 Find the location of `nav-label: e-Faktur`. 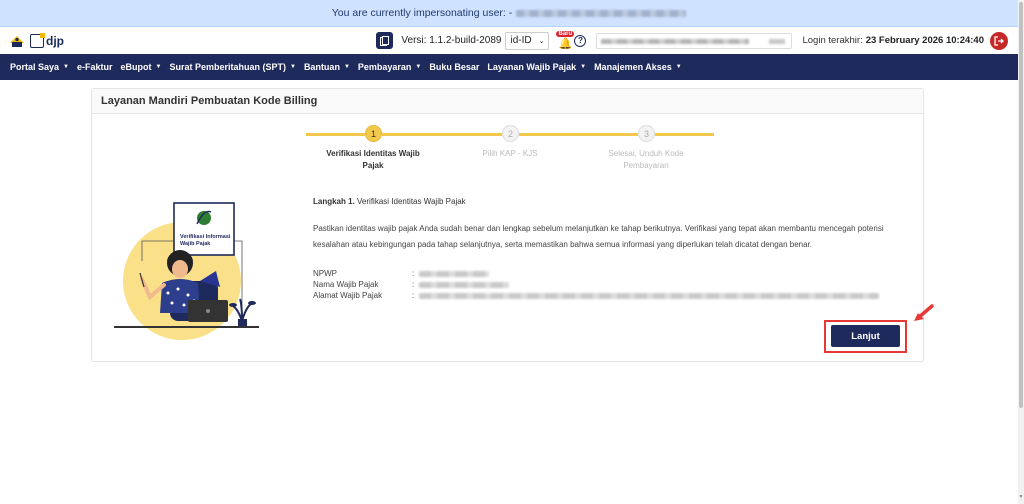

nav-label: e-Faktur is located at coordinates (94, 67).